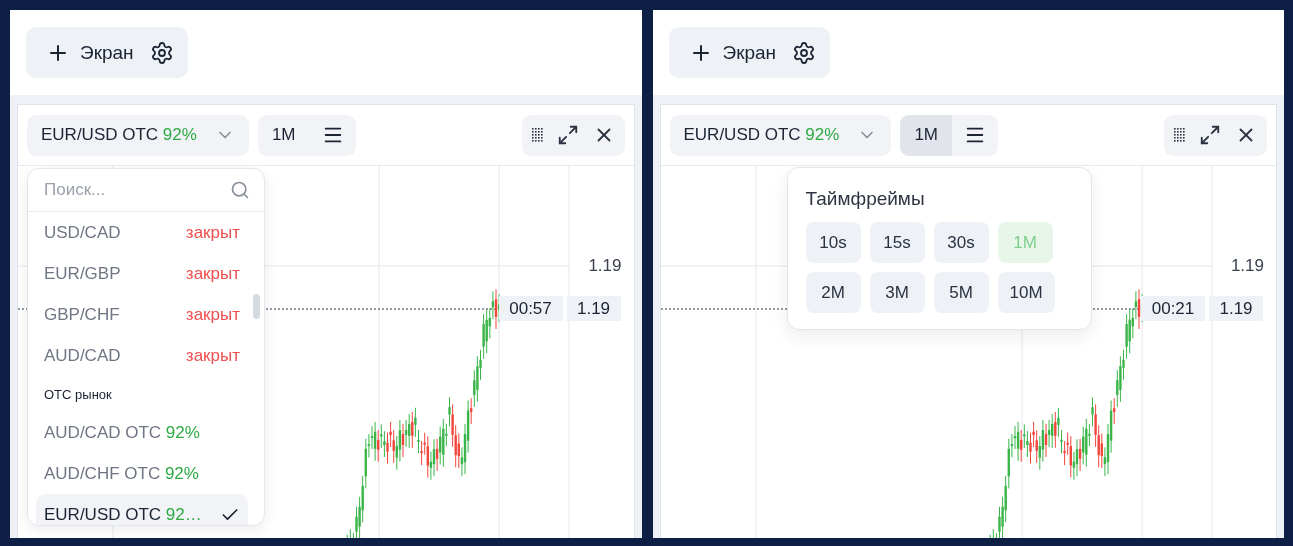 This screenshot has height=546, width=1293. Describe the element at coordinates (897, 292) in the screenshot. I see `timeframe-option: 3M` at that location.